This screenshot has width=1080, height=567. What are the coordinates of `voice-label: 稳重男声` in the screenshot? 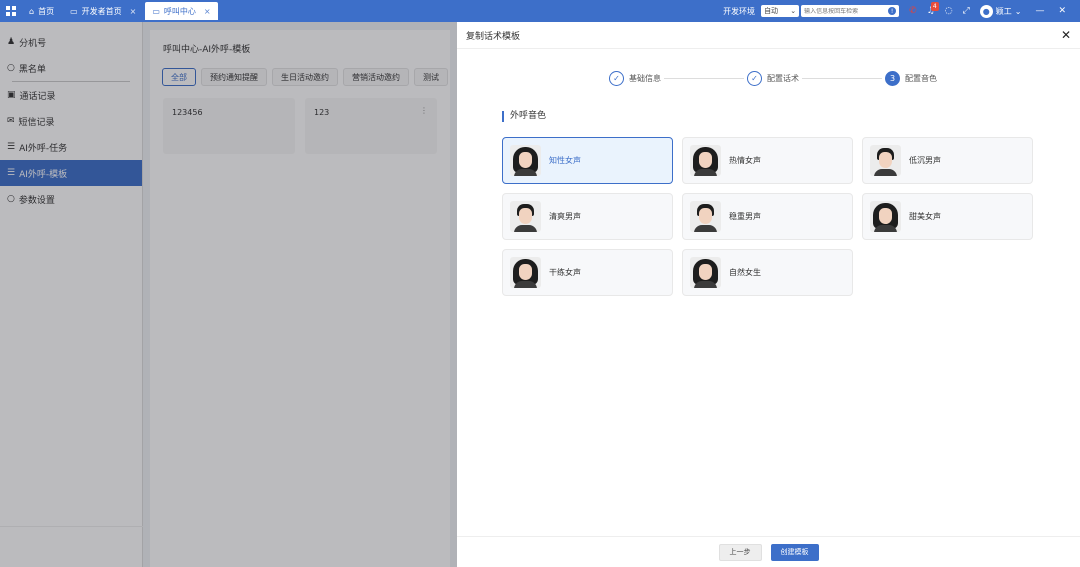 It's located at (745, 216).